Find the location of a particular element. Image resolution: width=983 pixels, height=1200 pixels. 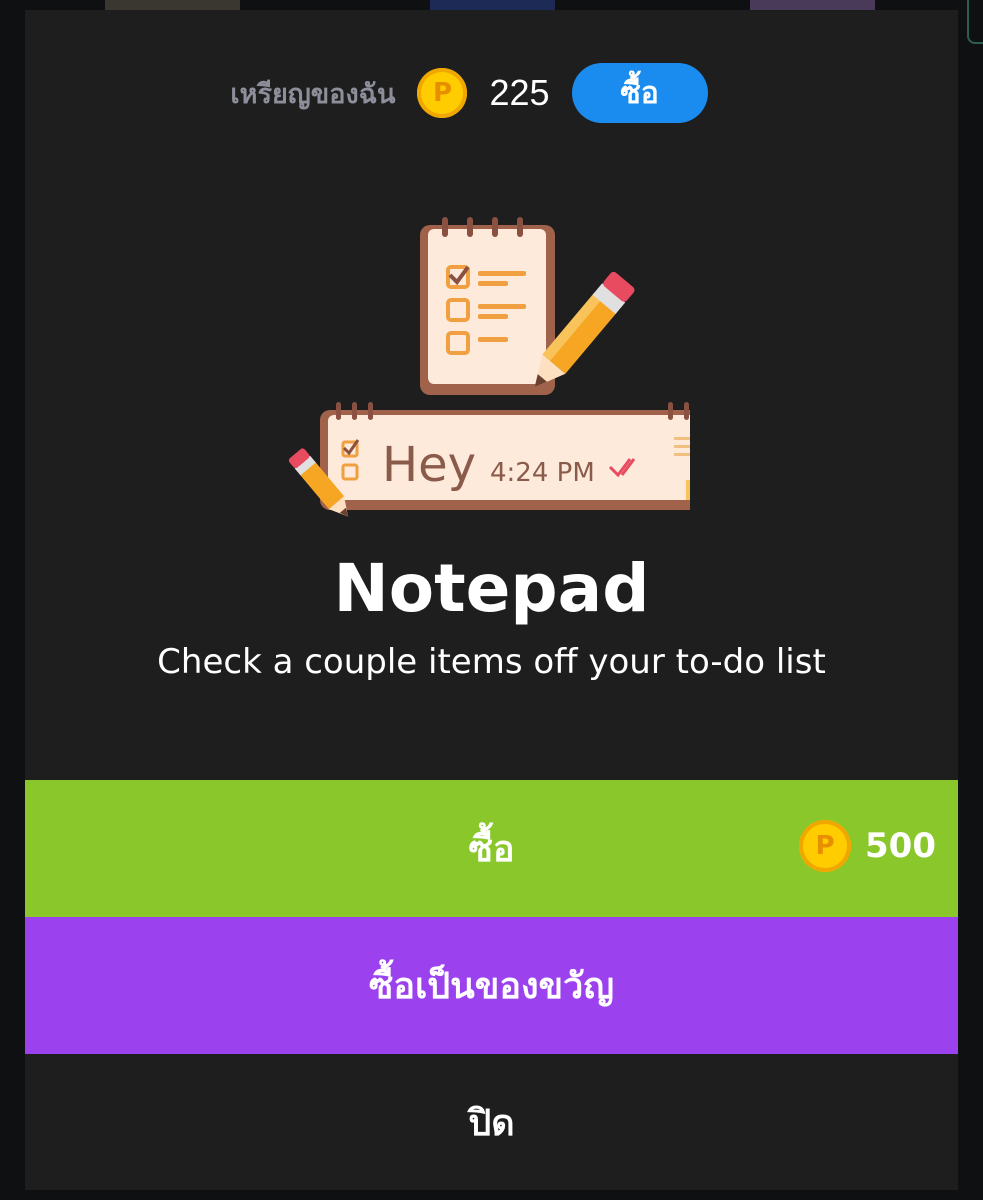

price-tag: P 500 is located at coordinates (867, 846).